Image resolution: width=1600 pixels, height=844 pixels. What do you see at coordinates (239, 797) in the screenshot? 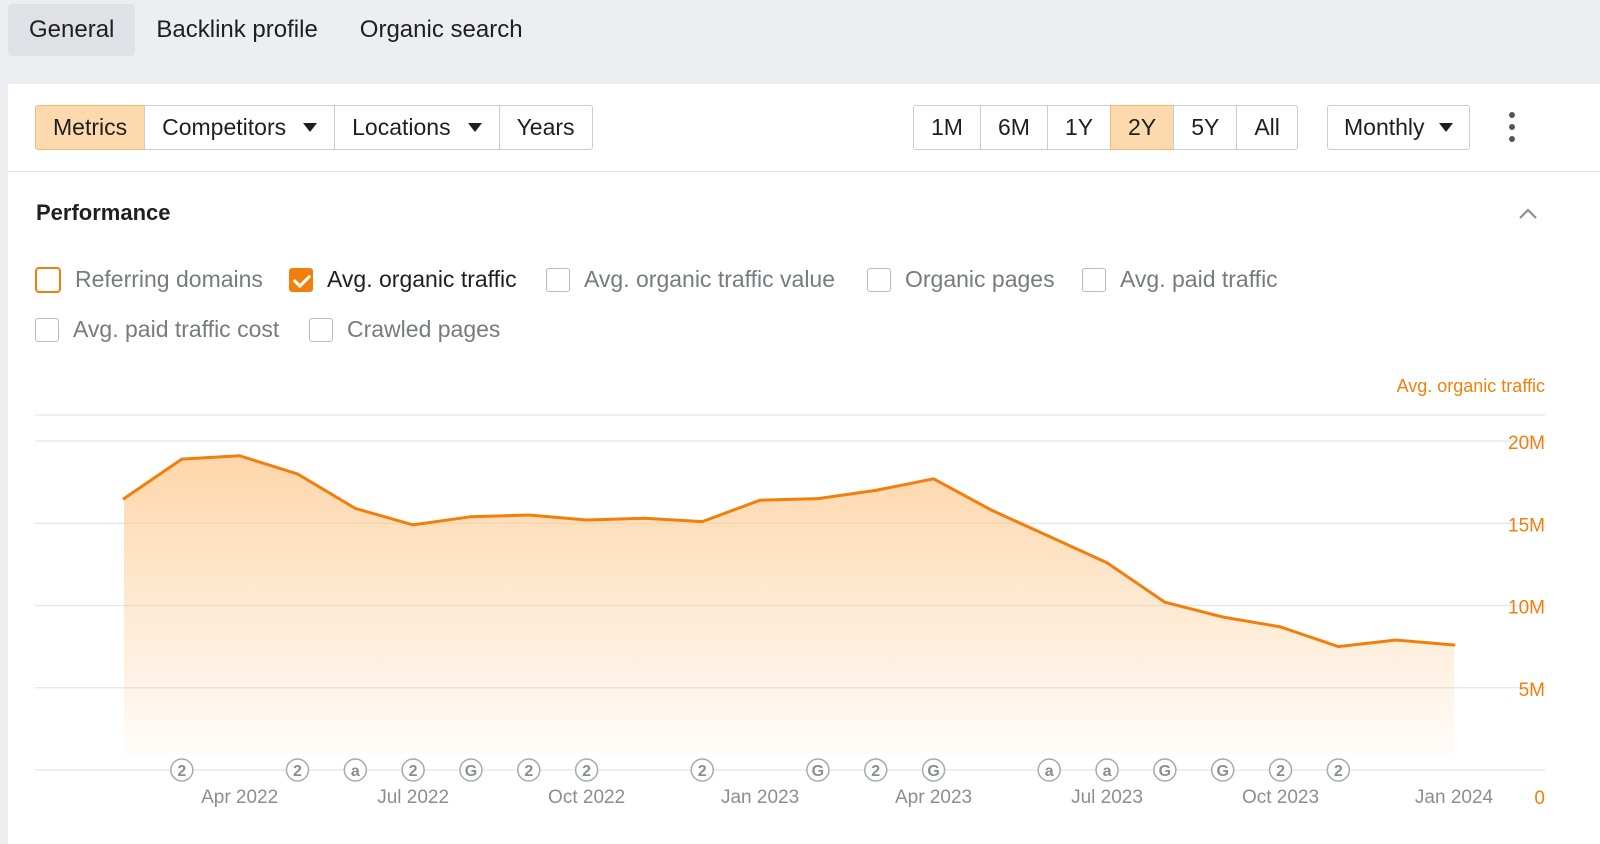
I see `x-tick-label: Apr 2022` at bounding box center [239, 797].